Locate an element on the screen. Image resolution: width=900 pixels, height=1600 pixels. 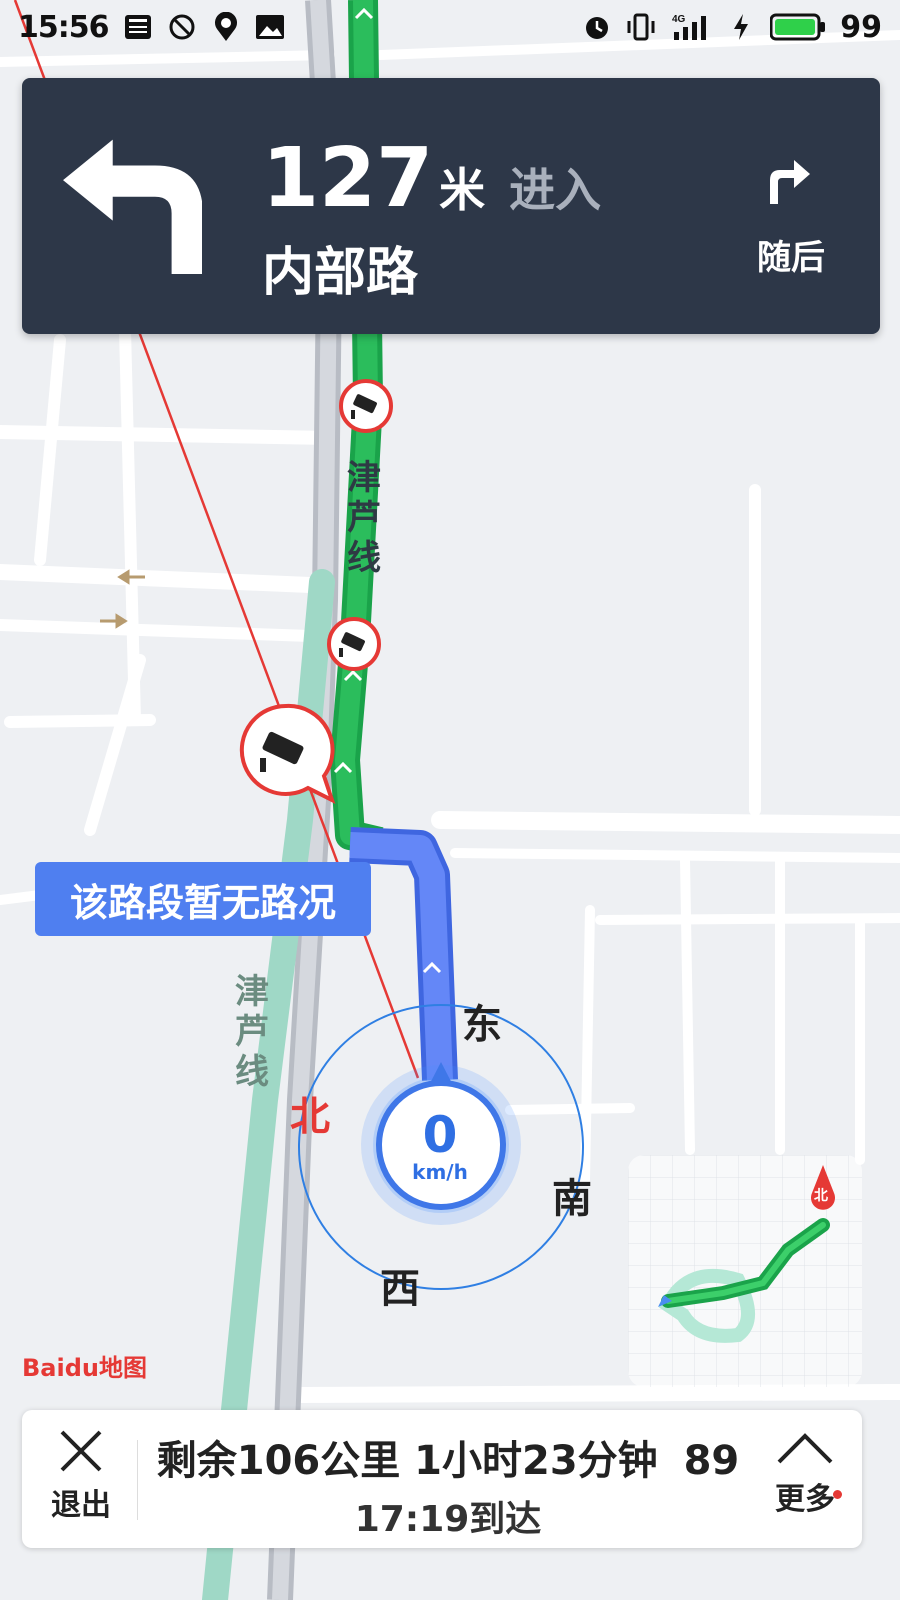
du-location-icon is located at coordinates (226, 27).